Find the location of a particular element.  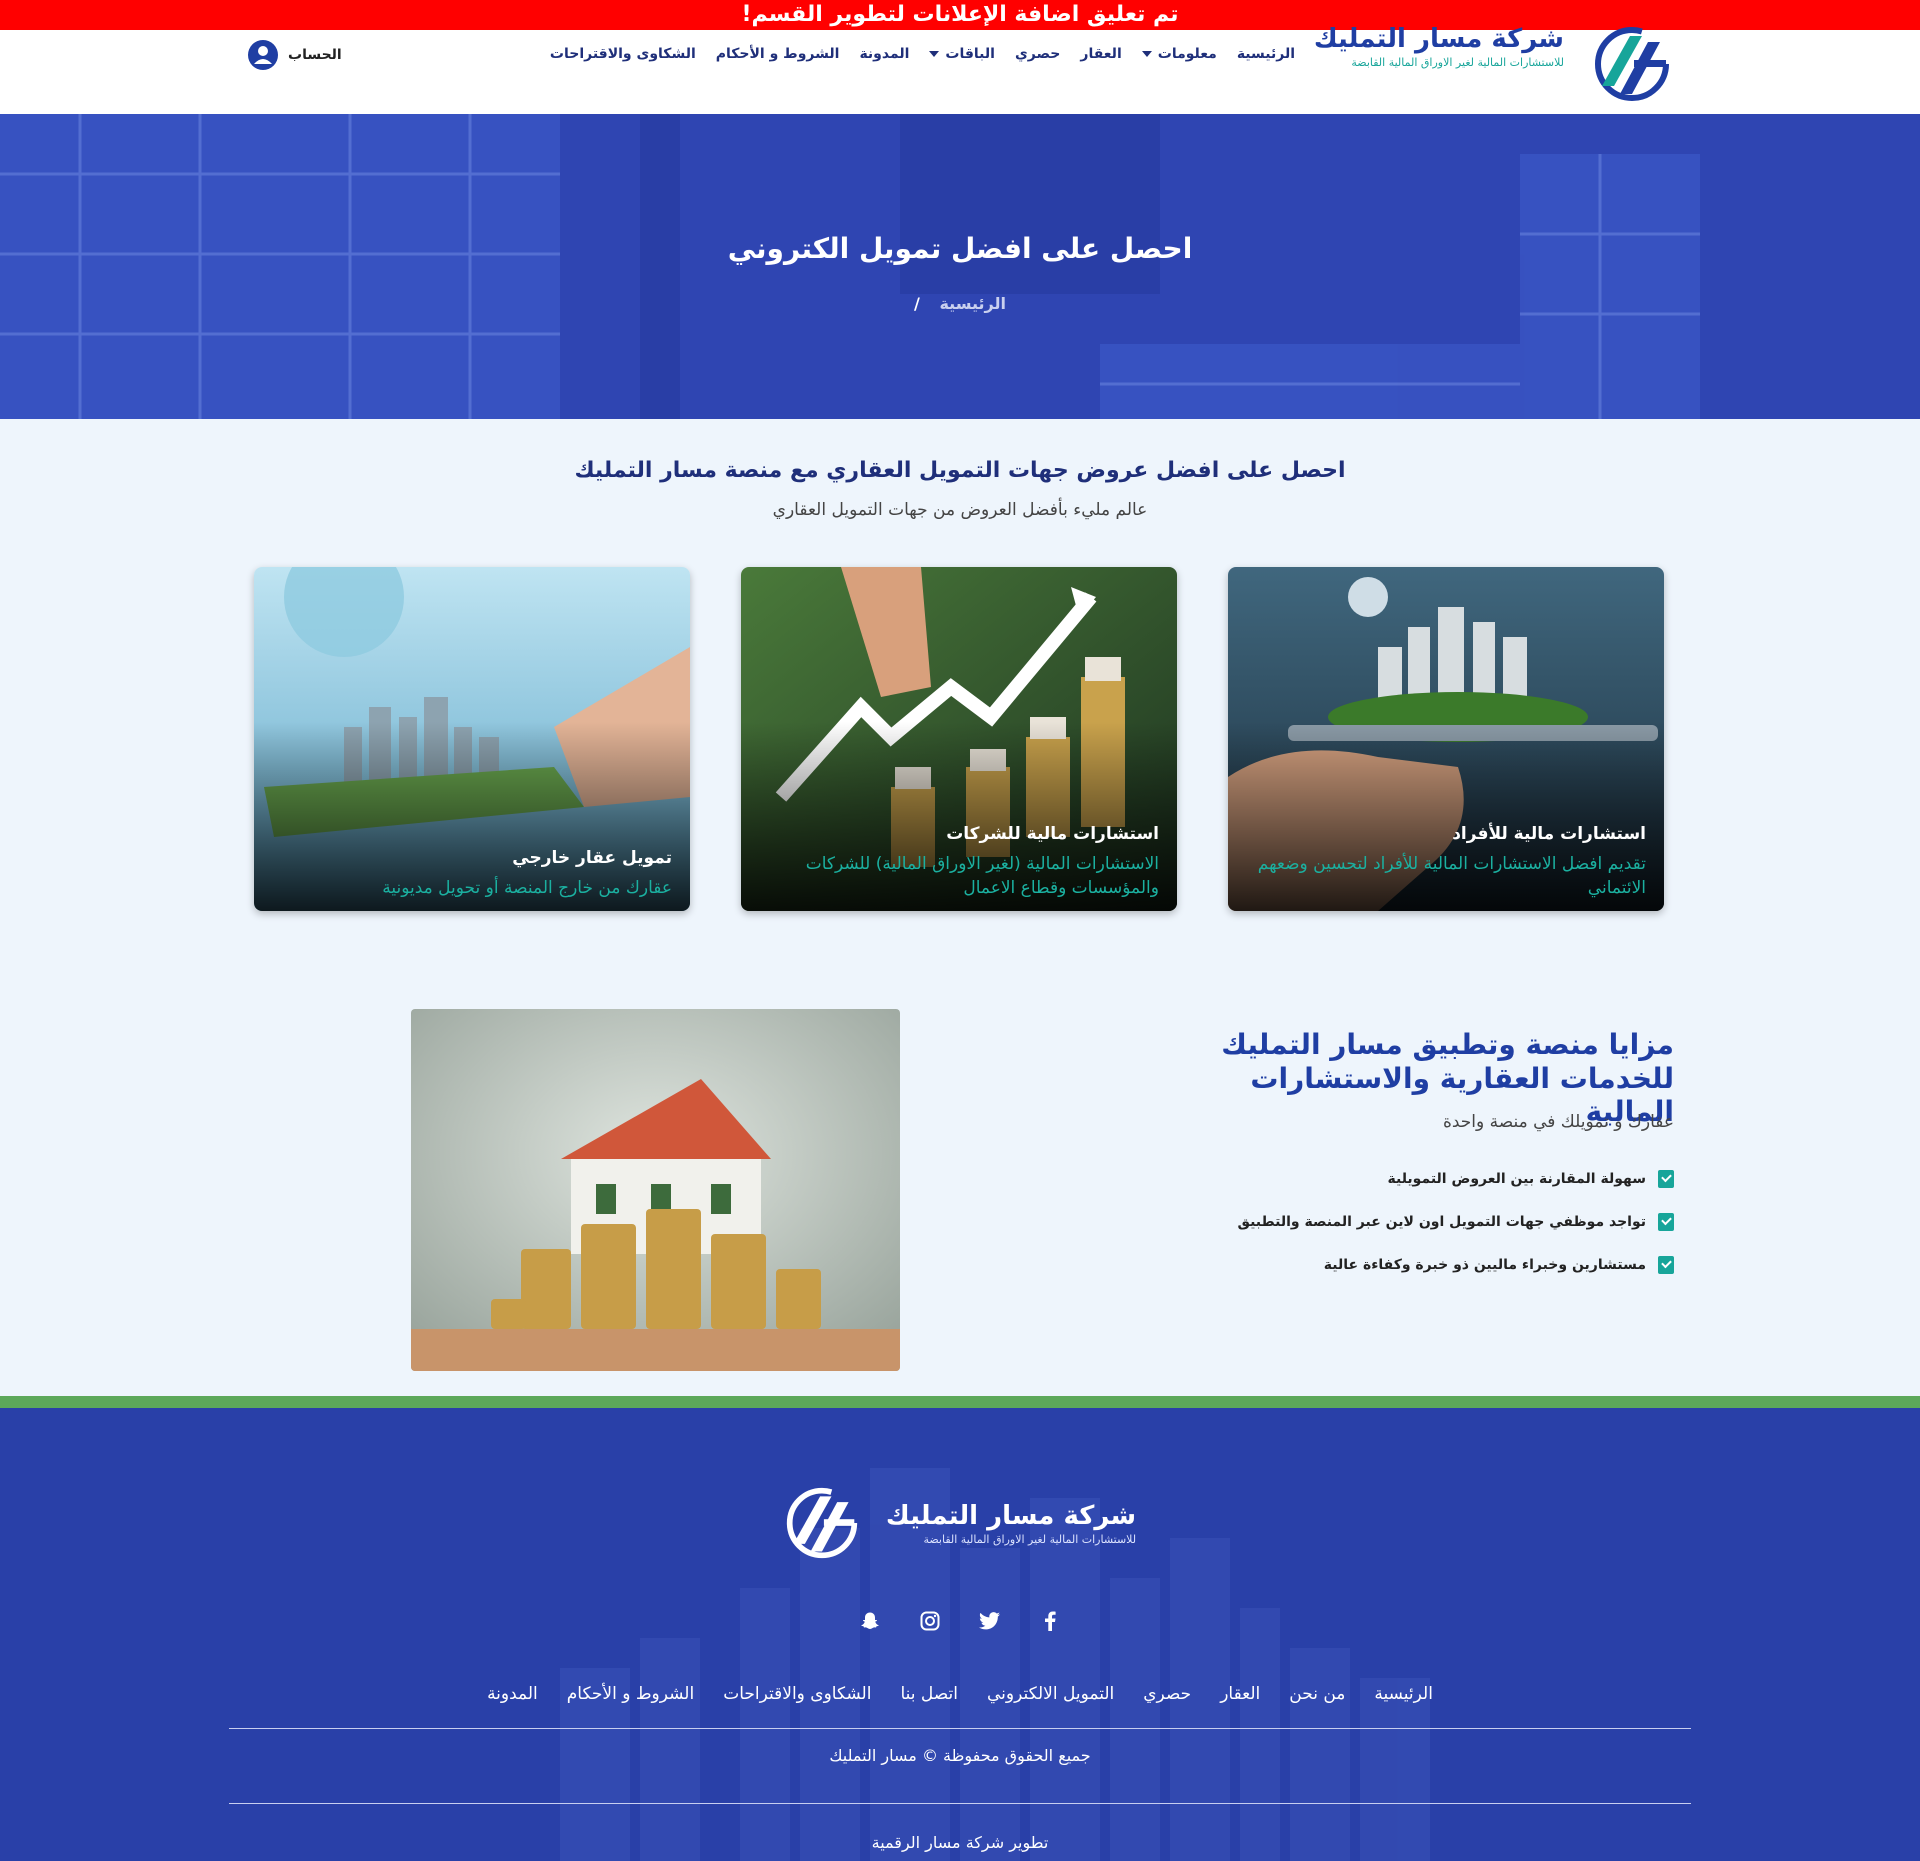

brand-name: شركة مسار التمليك is located at coordinates (1438, 39).